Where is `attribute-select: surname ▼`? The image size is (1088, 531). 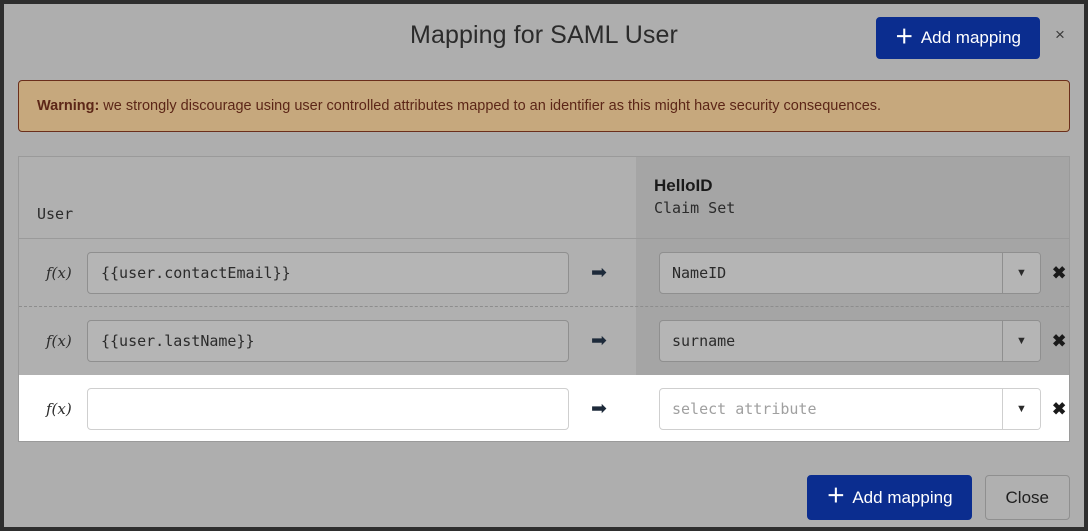 attribute-select: surname ▼ is located at coordinates (850, 341).